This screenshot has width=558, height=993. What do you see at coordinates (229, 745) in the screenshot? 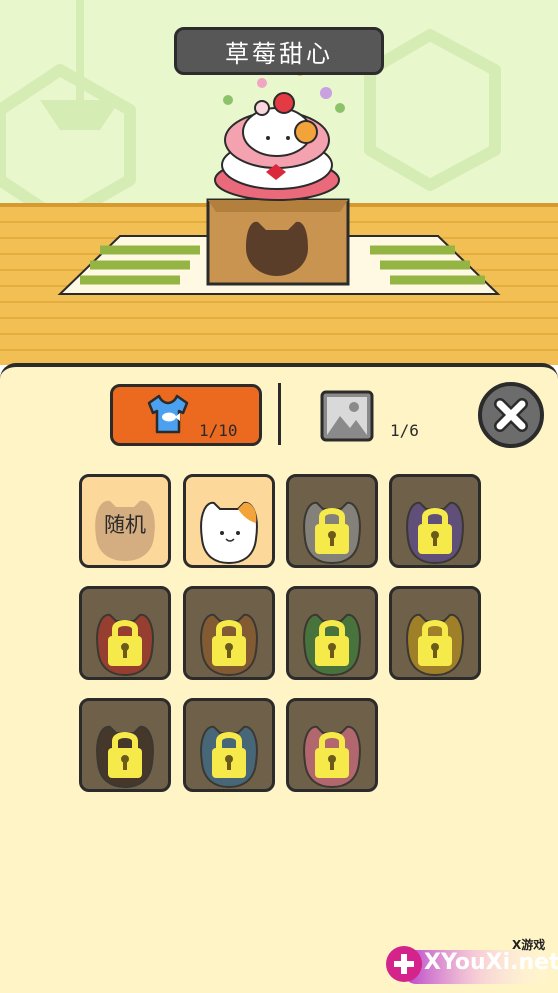
I see `skin-slot-worker-cat` at bounding box center [229, 745].